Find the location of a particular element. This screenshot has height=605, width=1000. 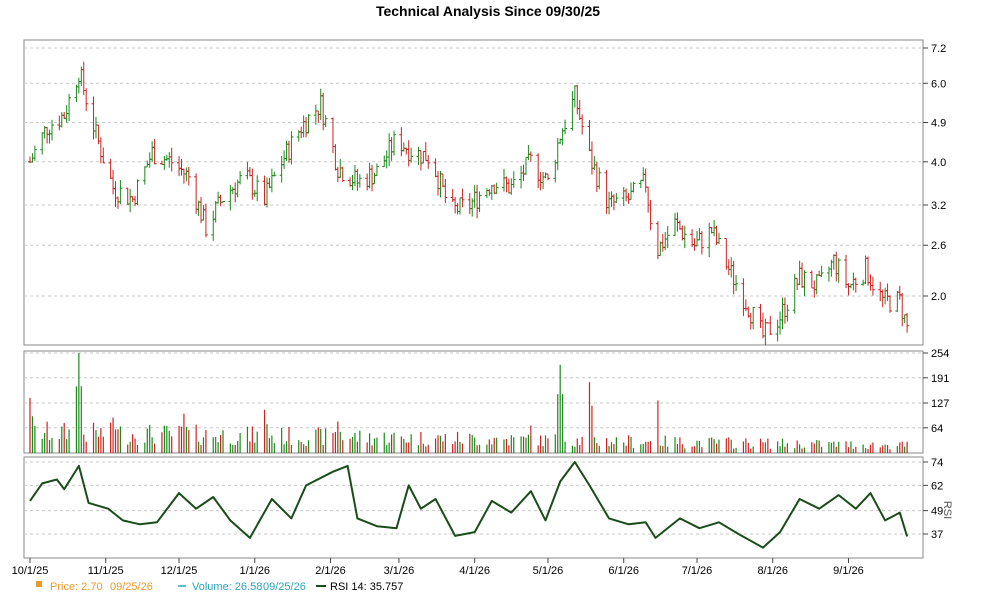

price-legend-date: 09/25/26 is located at coordinates (131, 587).